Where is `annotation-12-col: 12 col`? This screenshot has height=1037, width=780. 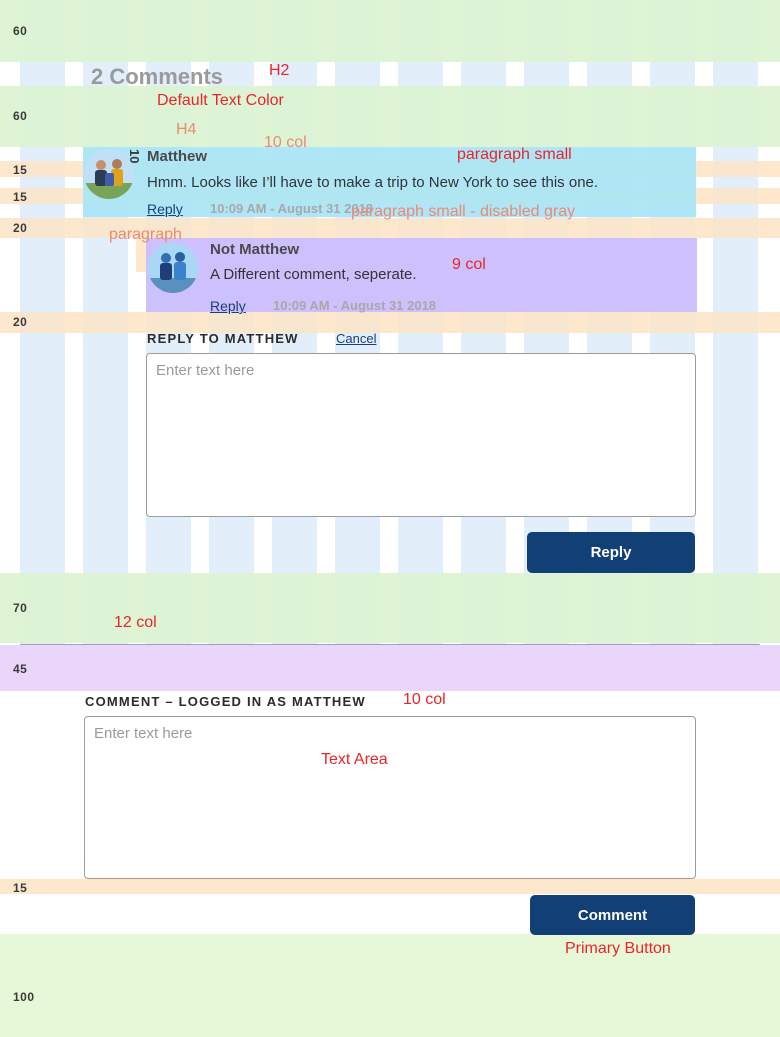
annotation-12-col: 12 col is located at coordinates (135, 622).